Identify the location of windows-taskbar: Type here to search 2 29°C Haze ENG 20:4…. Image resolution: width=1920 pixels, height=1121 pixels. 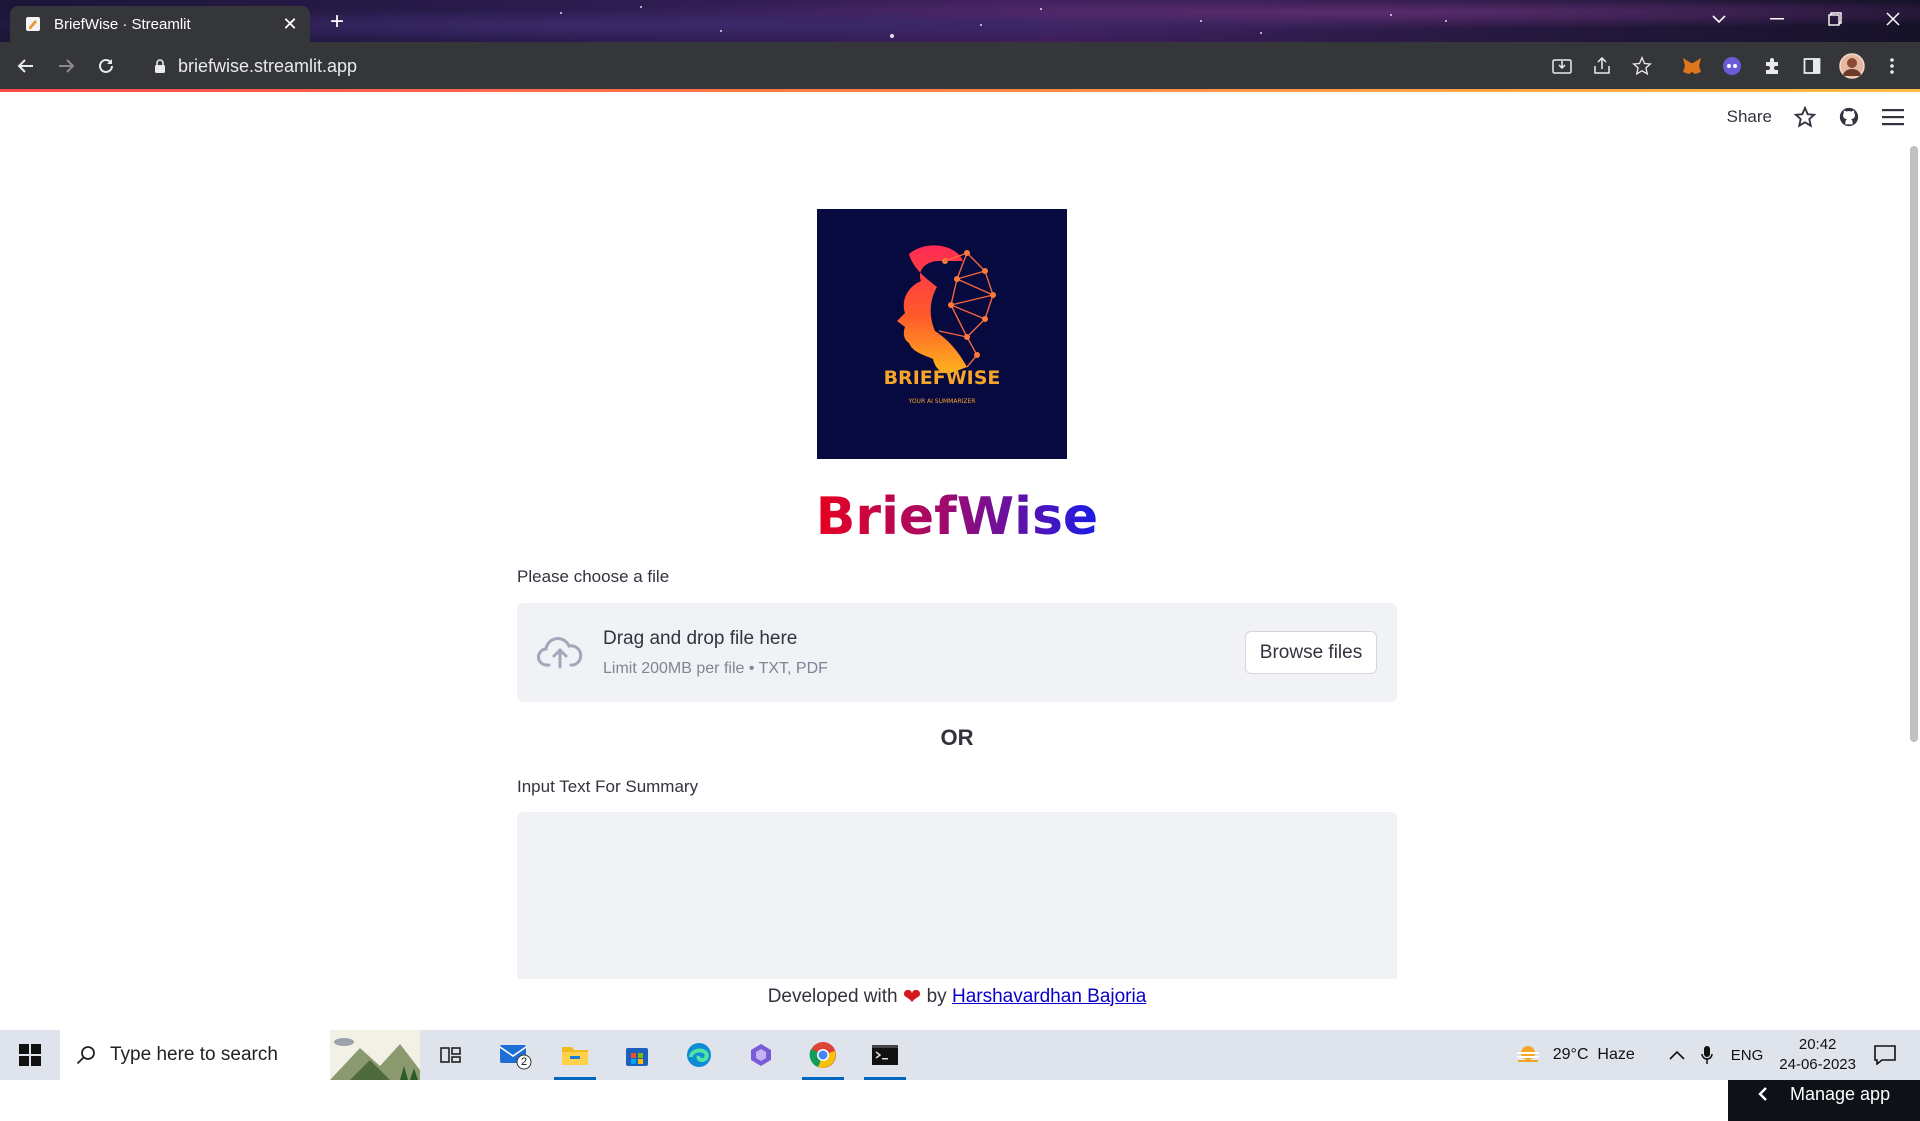
(960, 1055).